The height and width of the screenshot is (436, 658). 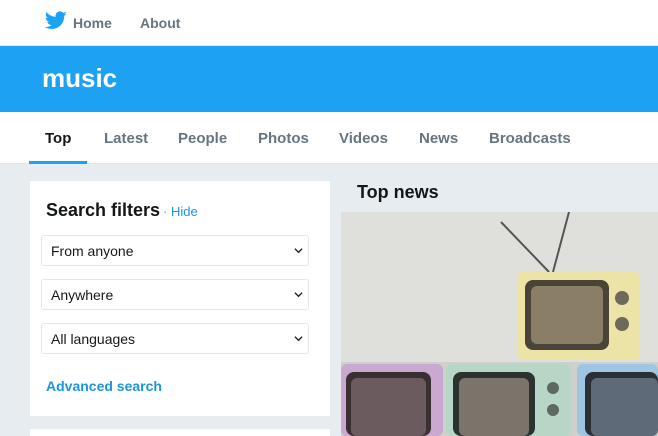 What do you see at coordinates (58, 138) in the screenshot?
I see `tab-top: Top` at bounding box center [58, 138].